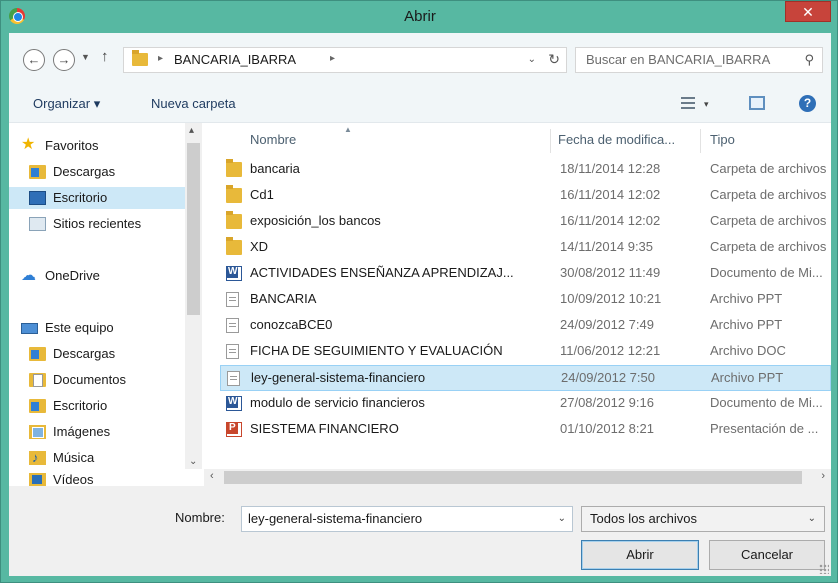 This screenshot has width=838, height=583. I want to click on filename-input: ley-general-sistema-financiero ⌄, so click(407, 519).